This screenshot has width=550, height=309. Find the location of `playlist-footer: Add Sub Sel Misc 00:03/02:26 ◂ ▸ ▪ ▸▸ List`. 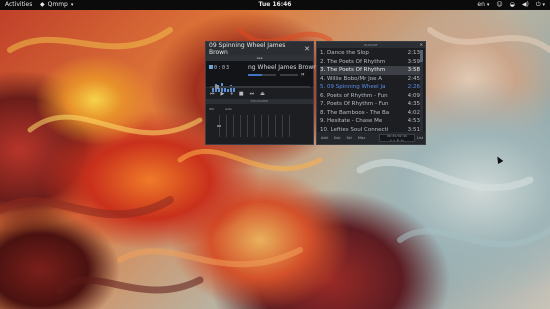

playlist-footer: Add Sub Sel Misc 00:03/02:26 ◂ ▸ ▪ ▸▸ List is located at coordinates (371, 138).